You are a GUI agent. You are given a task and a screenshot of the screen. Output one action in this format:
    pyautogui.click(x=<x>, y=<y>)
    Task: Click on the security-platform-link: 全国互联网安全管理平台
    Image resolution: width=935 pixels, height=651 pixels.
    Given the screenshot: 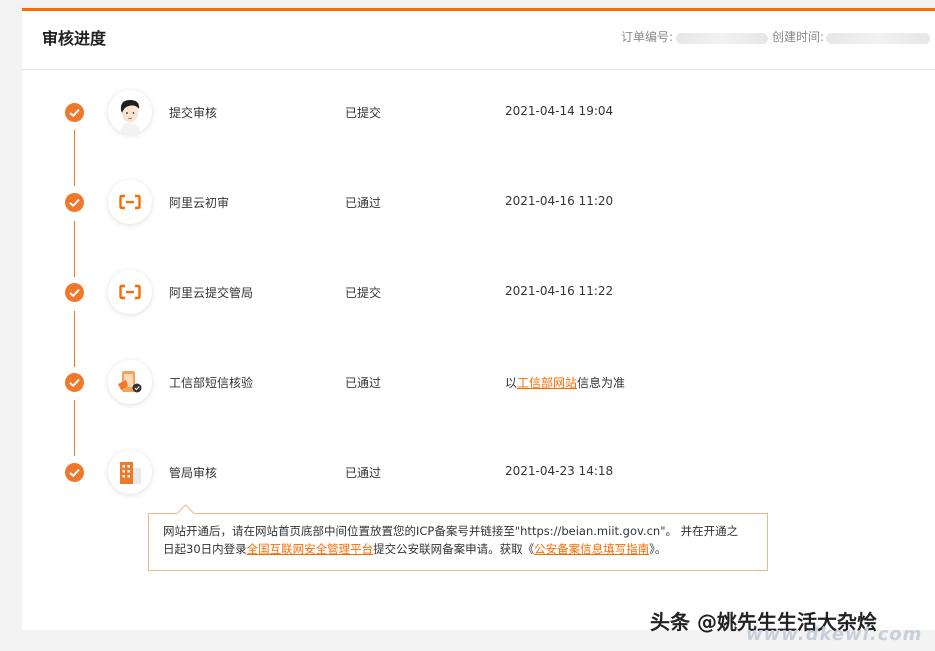 What is the action you would take?
    pyautogui.click(x=310, y=549)
    